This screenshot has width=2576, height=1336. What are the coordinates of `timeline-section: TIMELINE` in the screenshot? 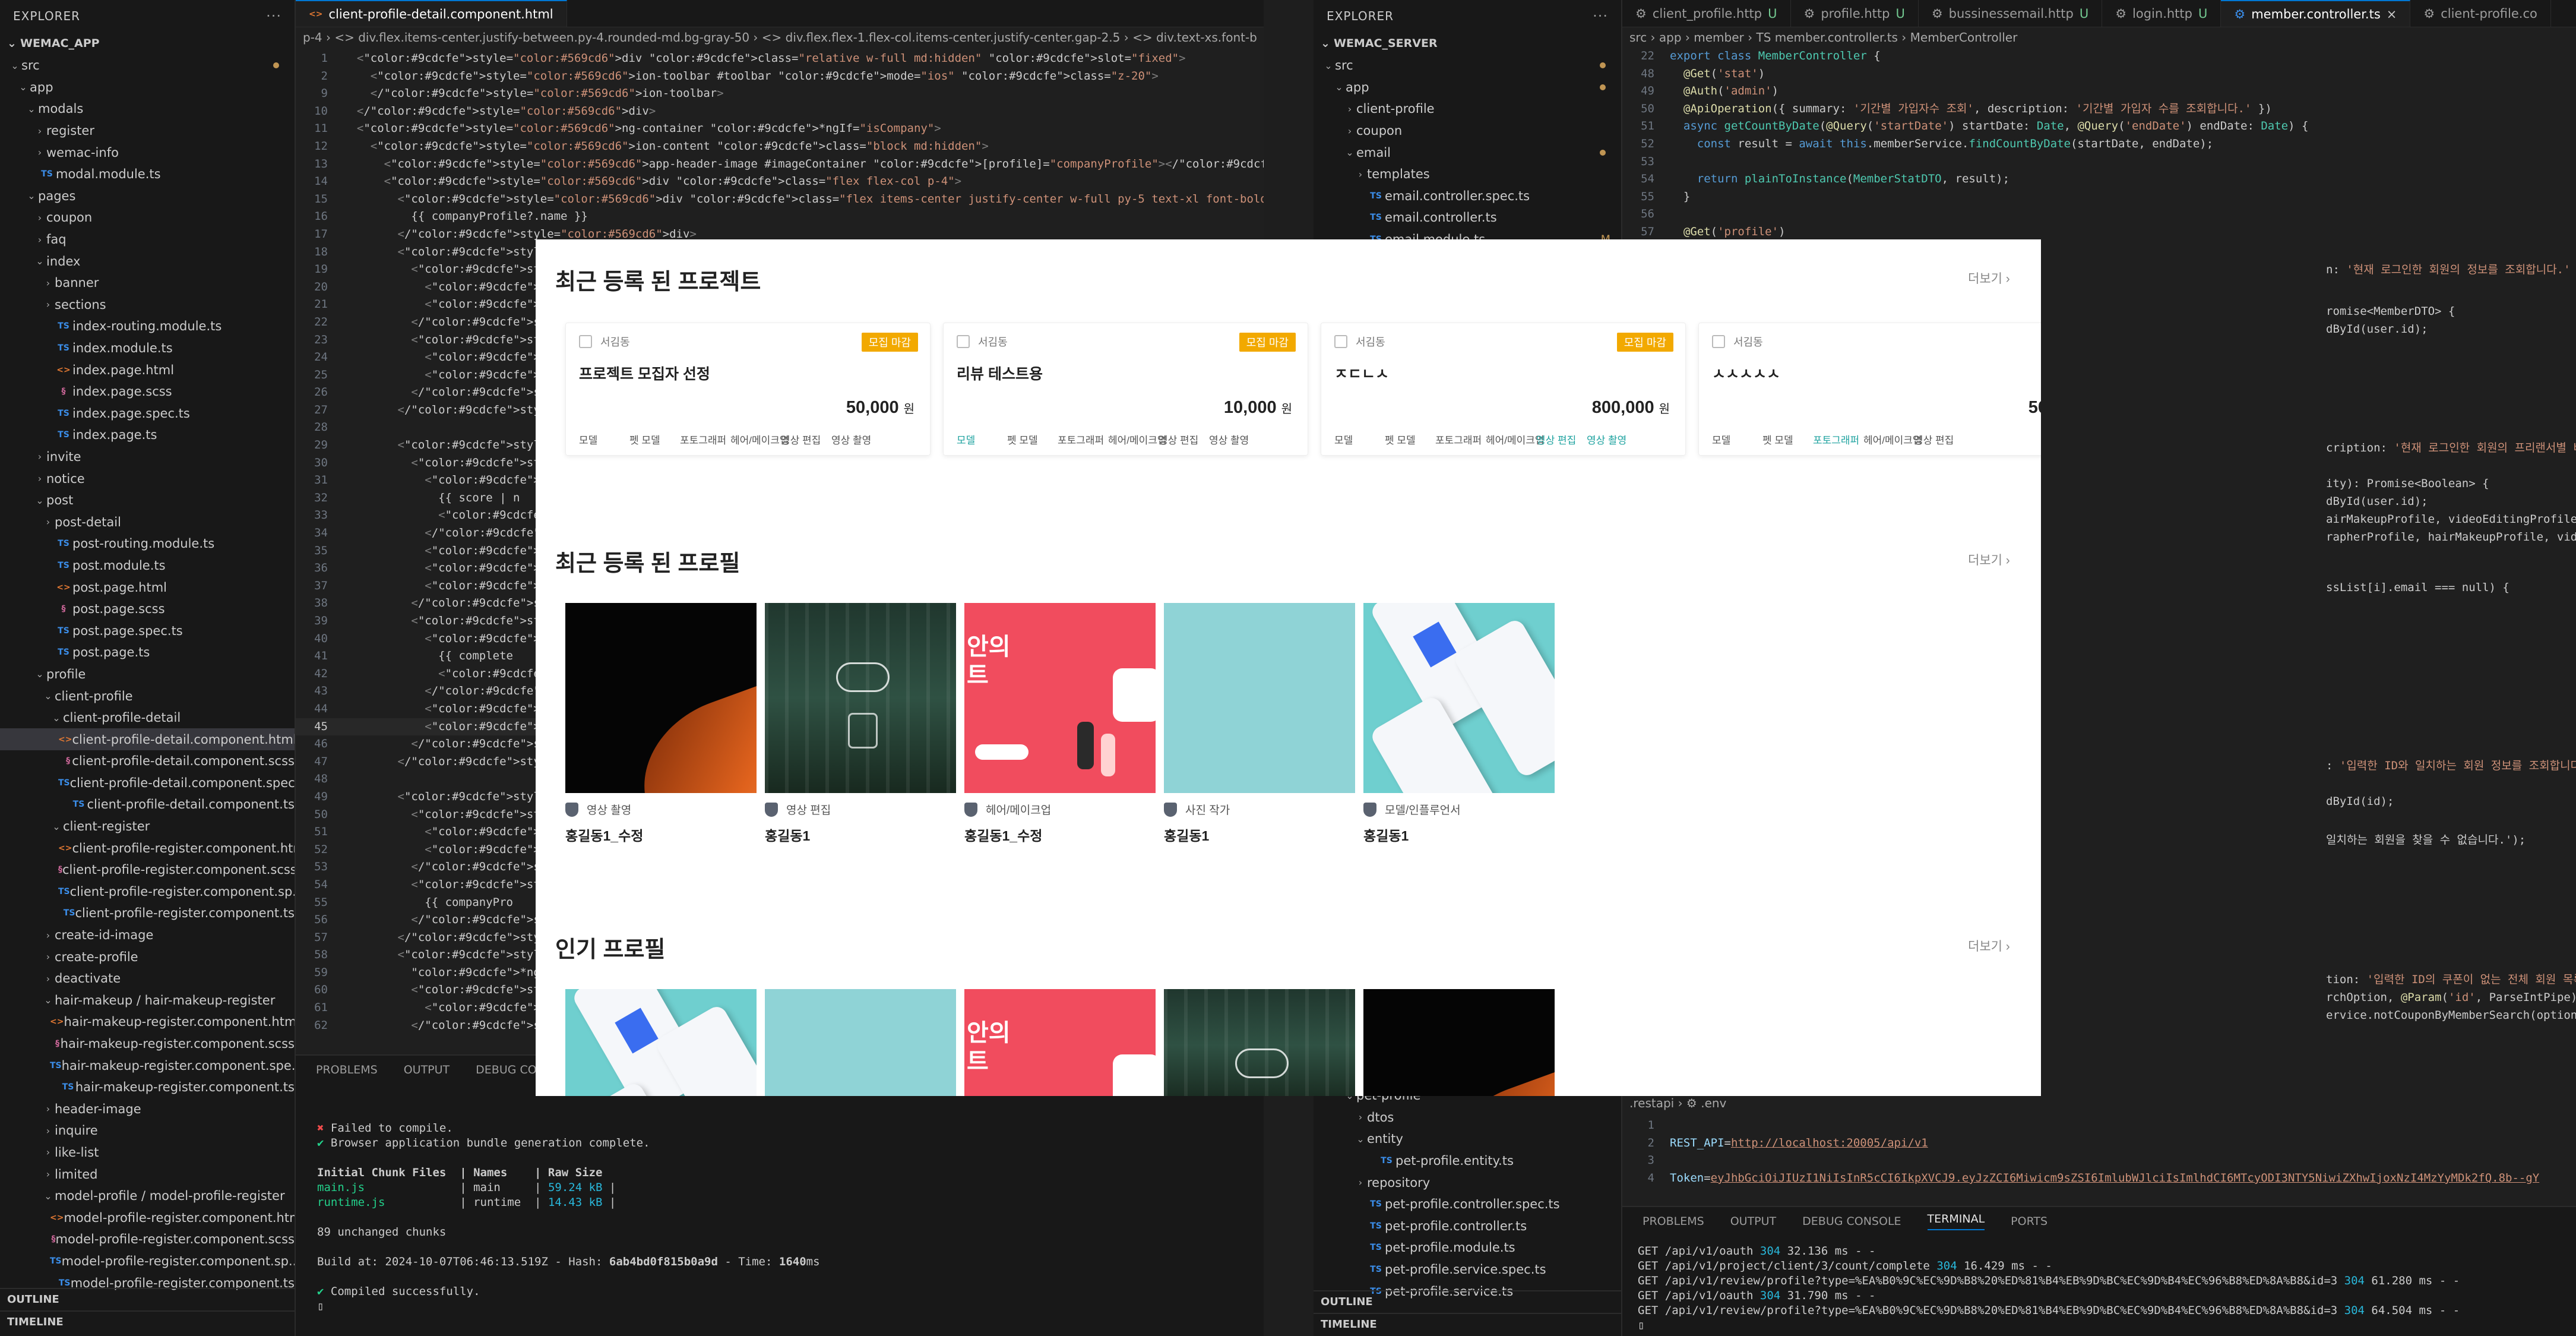 It's located at (147, 1321).